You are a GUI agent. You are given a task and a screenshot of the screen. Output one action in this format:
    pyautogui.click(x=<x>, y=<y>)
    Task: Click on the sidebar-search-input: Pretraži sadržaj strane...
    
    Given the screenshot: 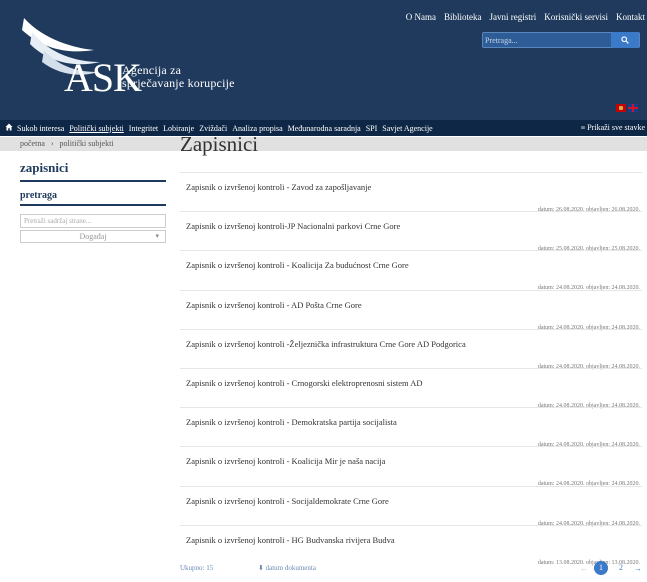 What is the action you would take?
    pyautogui.click(x=93, y=221)
    